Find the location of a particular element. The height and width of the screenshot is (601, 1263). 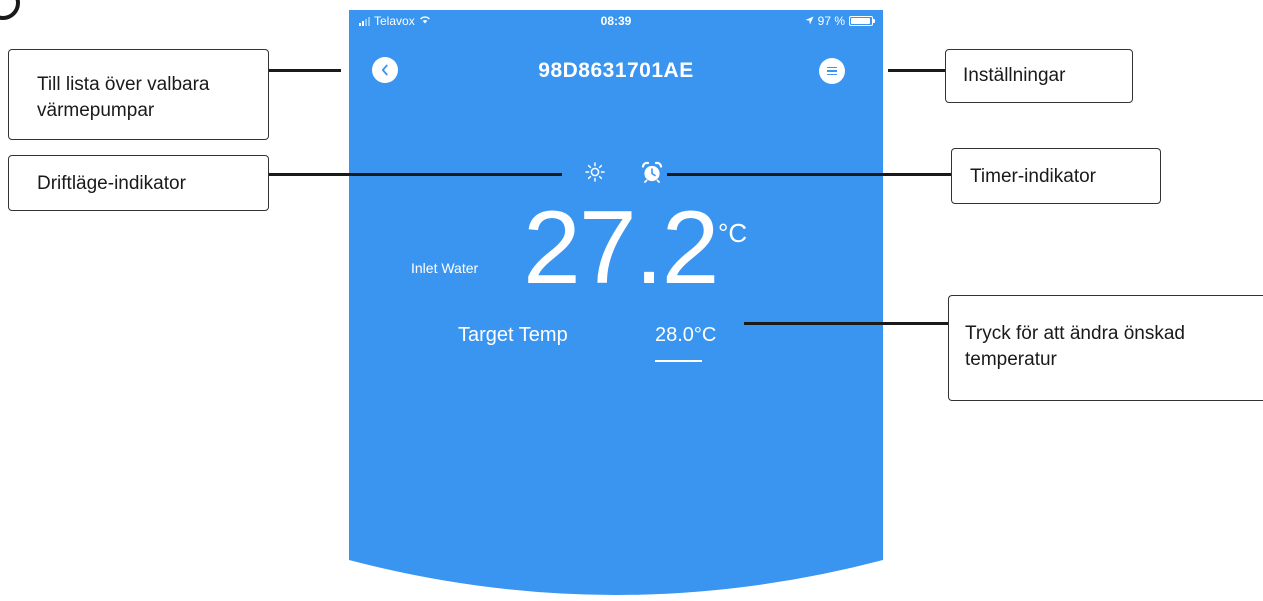

callout-target: Tryck för att ändra önskad temperatur is located at coordinates (1105, 348).